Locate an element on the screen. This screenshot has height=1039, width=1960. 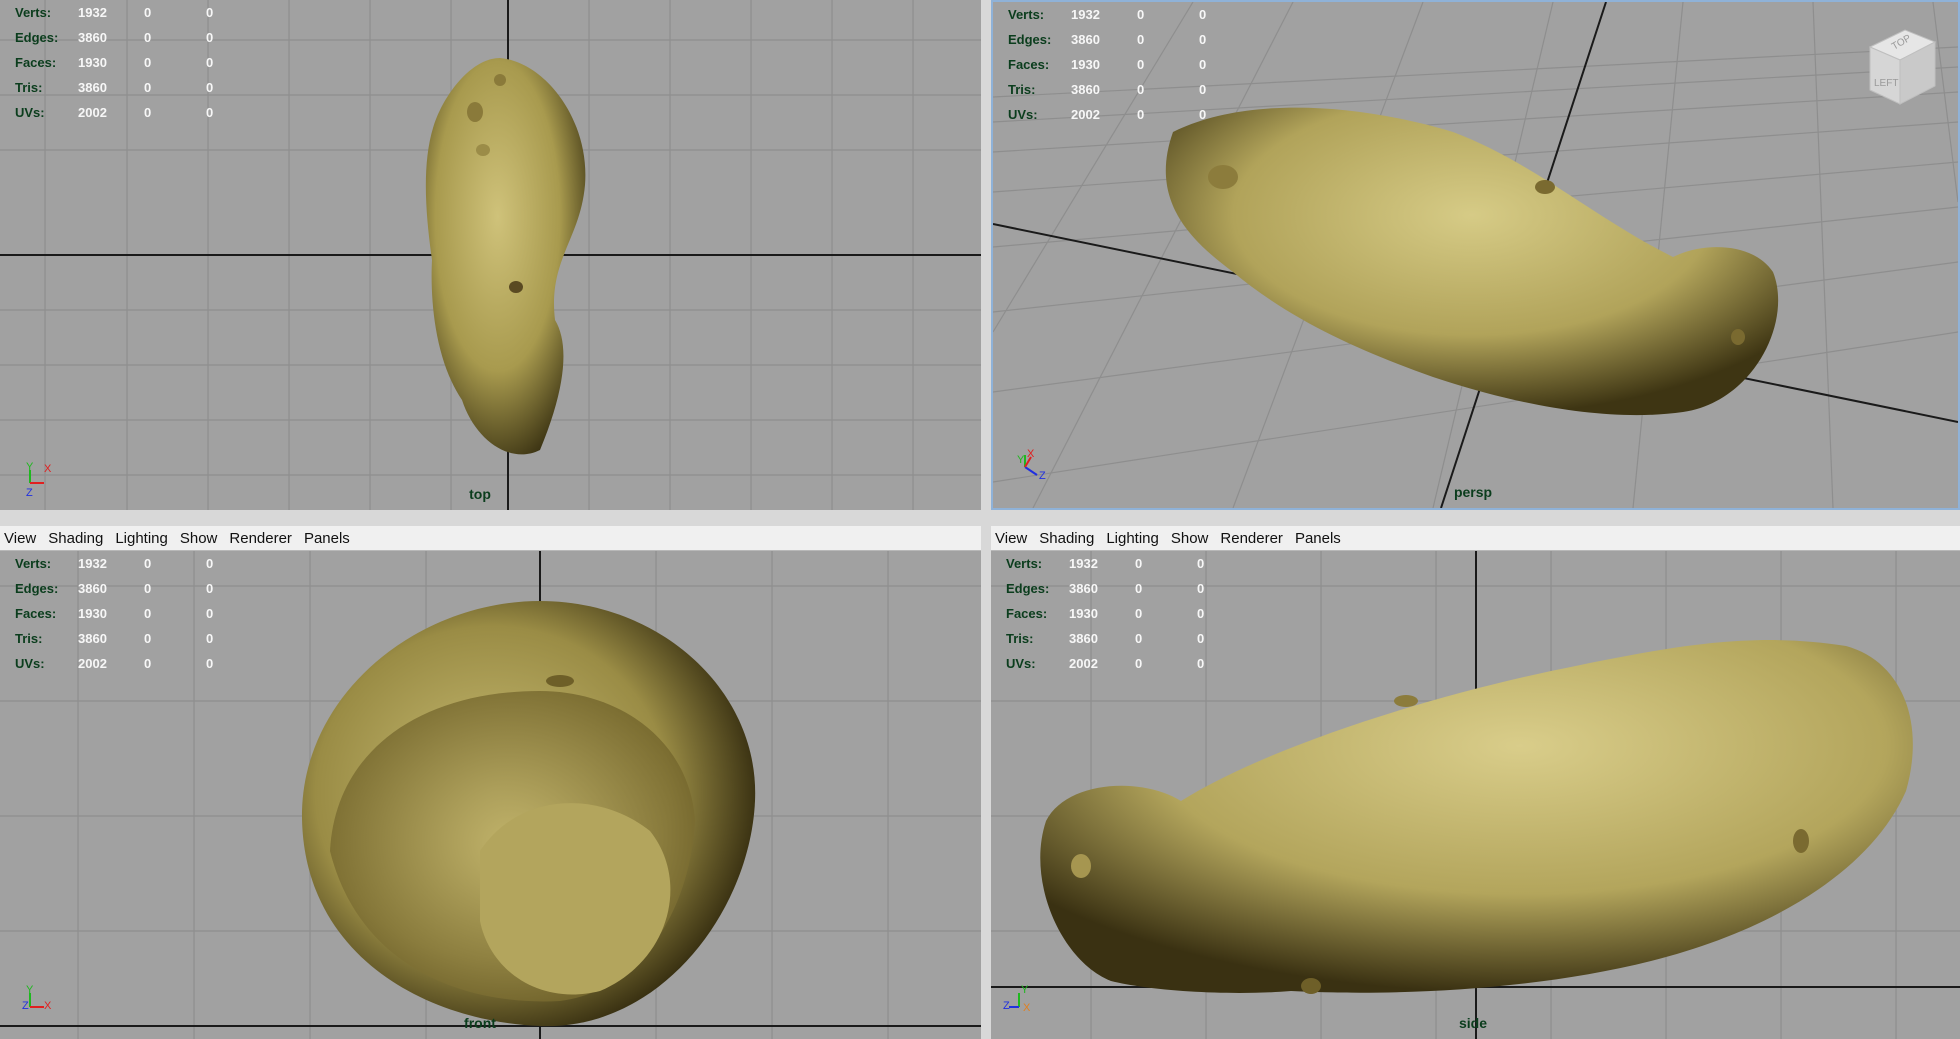
axis-gizmo-icon: Y X Z is located at coordinates (39, 479).